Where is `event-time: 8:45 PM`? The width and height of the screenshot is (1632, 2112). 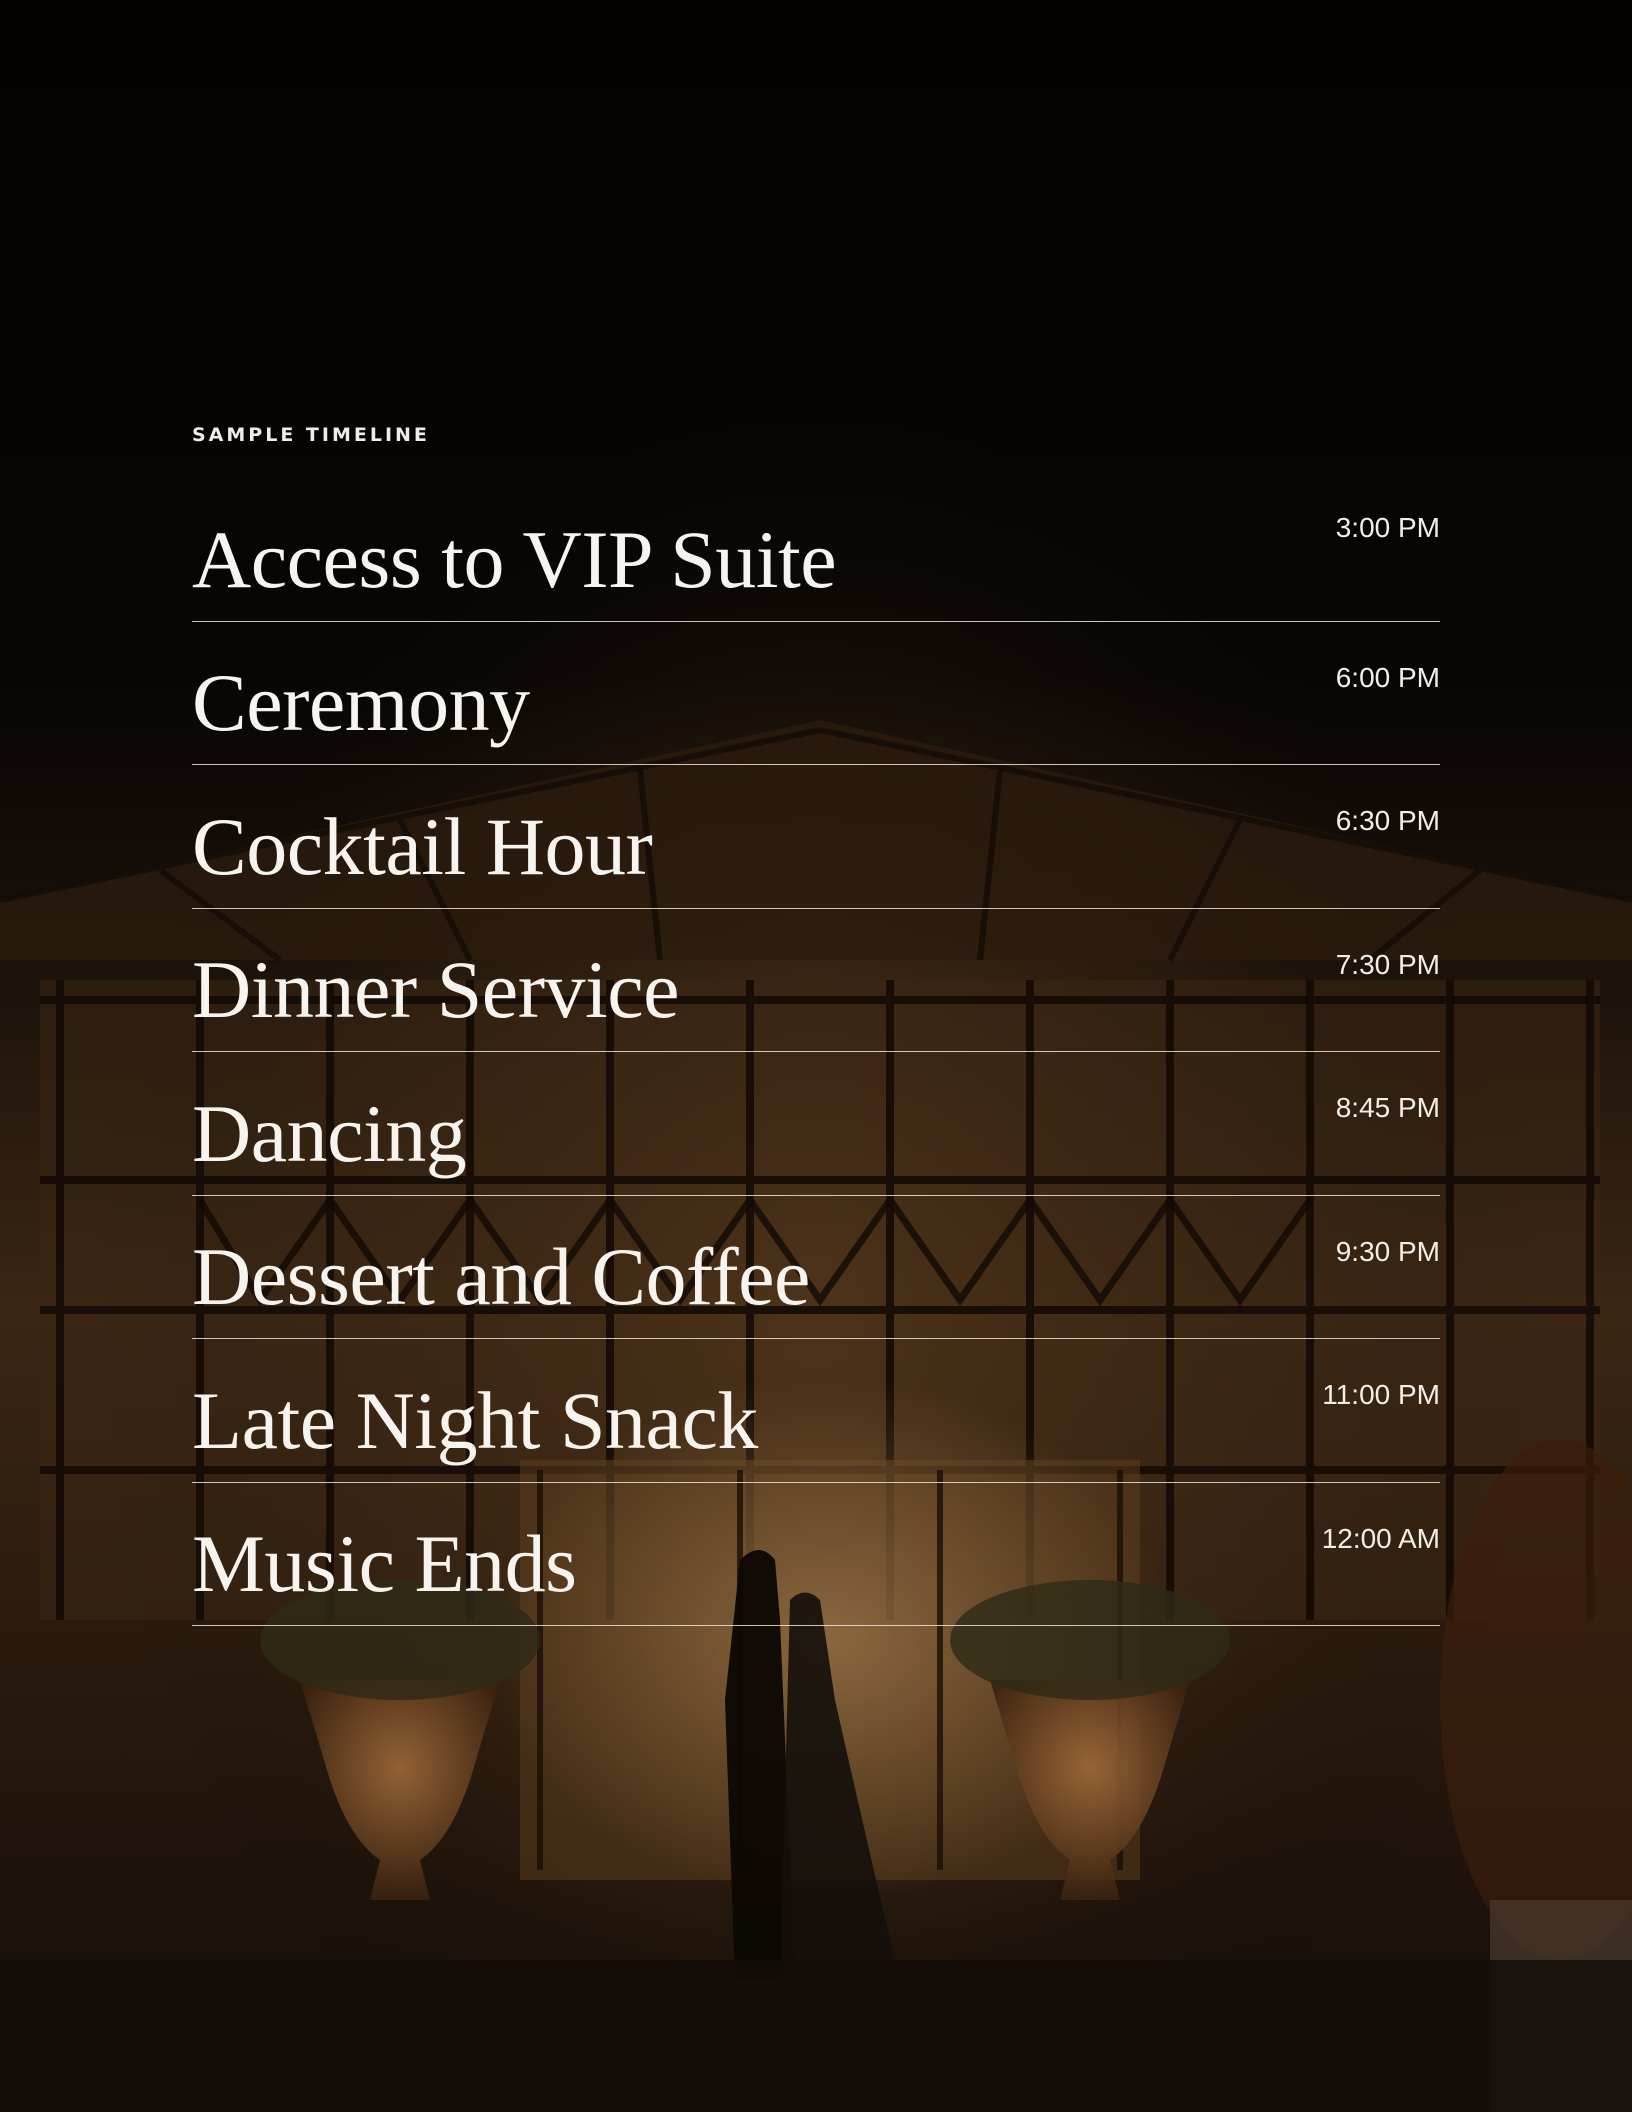
event-time: 8:45 PM is located at coordinates (1387, 1107).